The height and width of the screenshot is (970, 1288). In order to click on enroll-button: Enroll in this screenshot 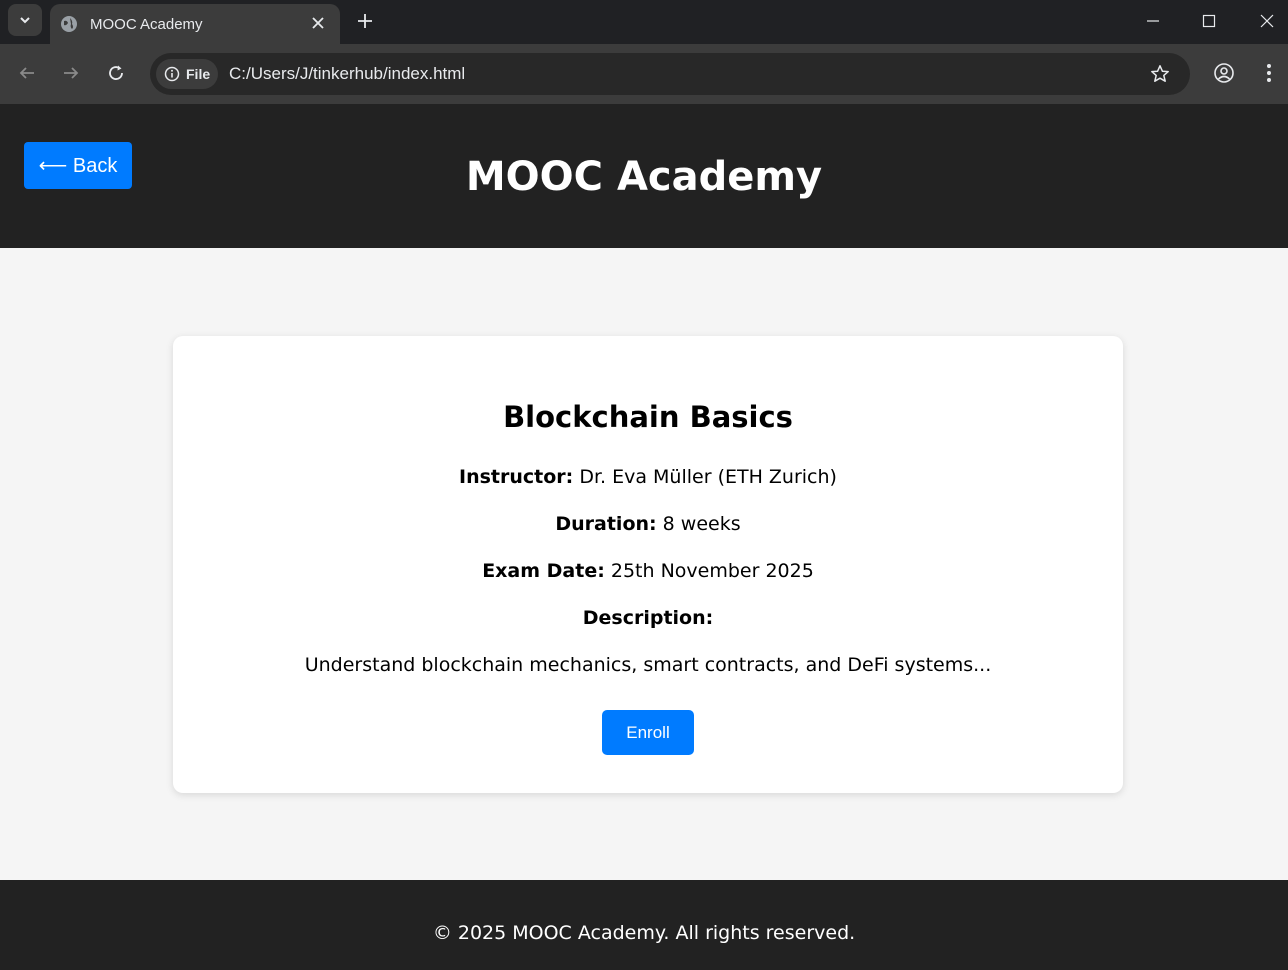, I will do `click(648, 732)`.